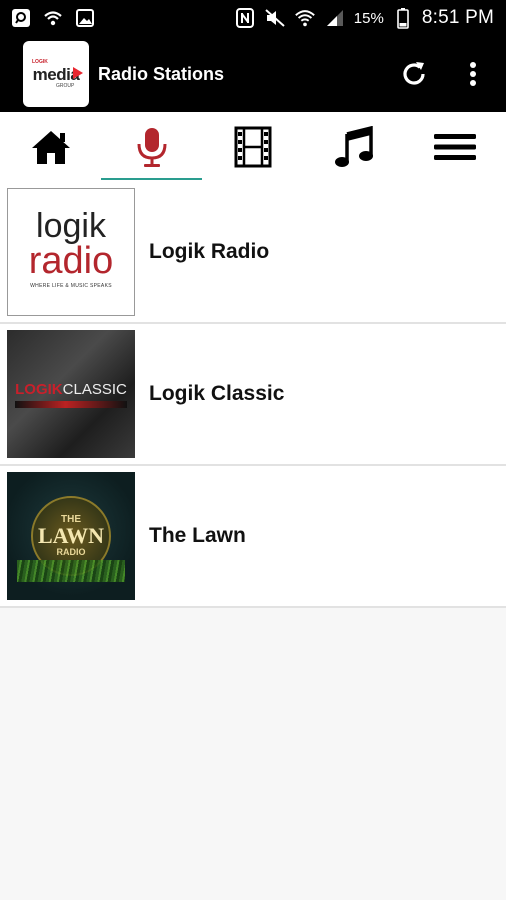 This screenshot has width=506, height=900. Describe the element at coordinates (71, 286) in the screenshot. I see `thumb-tagline: WHERE LIFE & MUSIC SPEAKS` at that location.